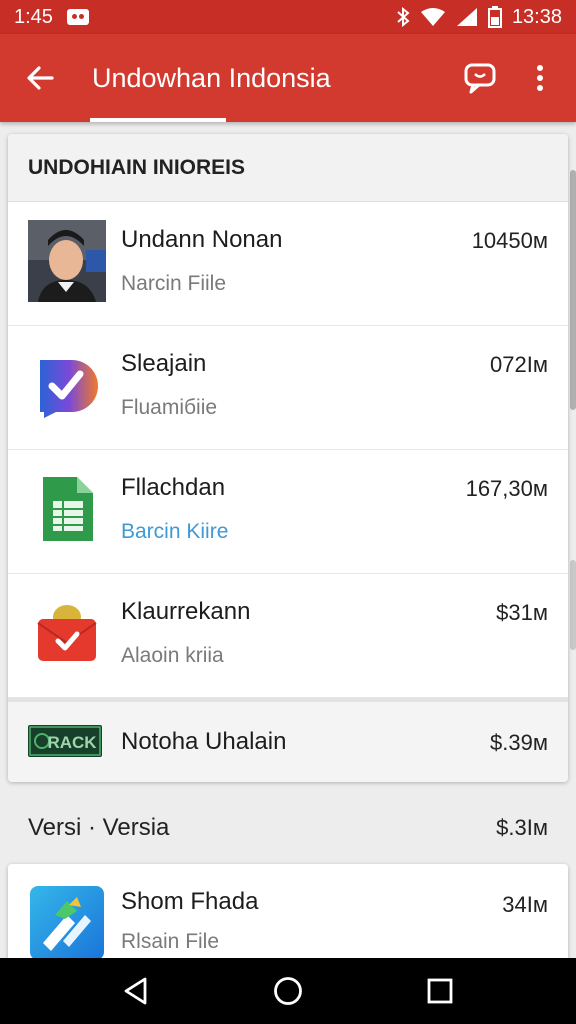  I want to click on wifi-icon, so click(432, 17).